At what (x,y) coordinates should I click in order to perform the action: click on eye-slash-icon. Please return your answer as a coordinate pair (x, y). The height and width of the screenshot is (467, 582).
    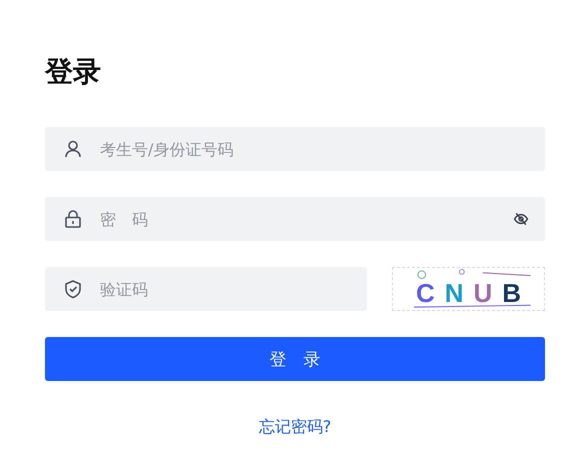
    Looking at the image, I should click on (521, 219).